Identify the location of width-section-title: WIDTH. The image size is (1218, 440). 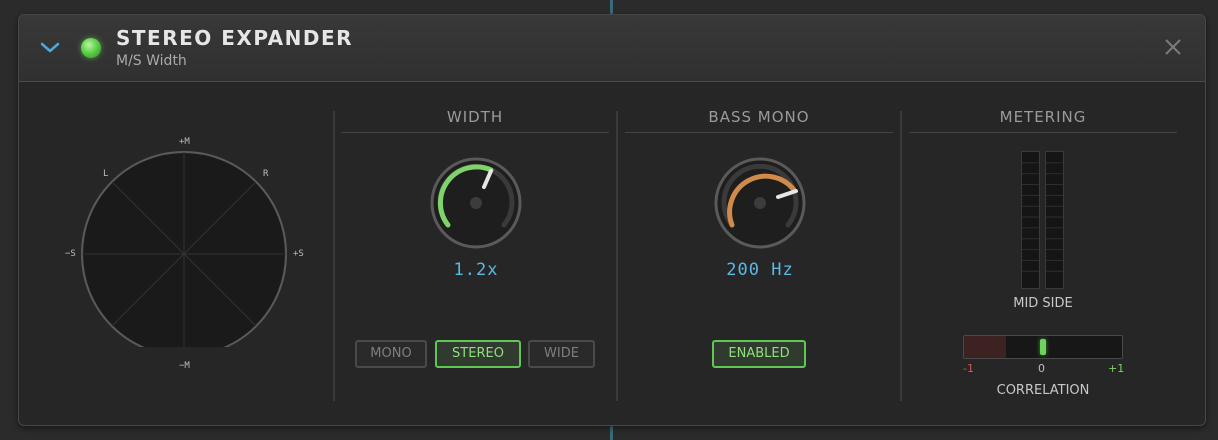
(475, 117).